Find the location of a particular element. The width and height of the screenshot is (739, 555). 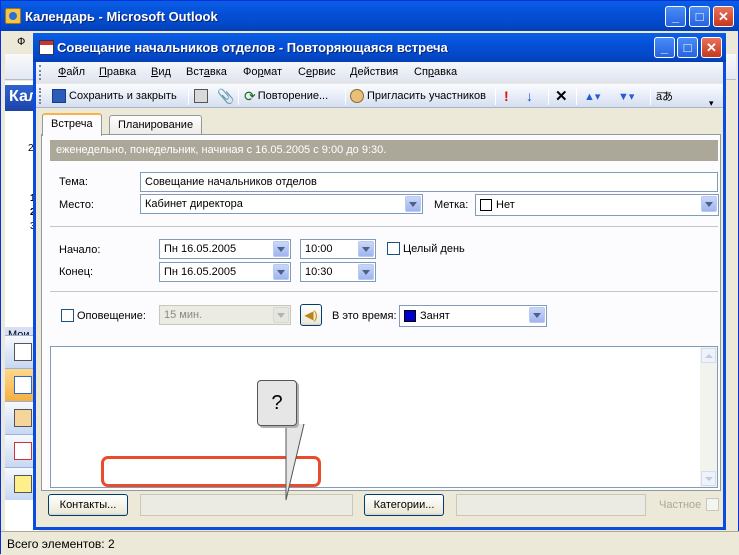

end-time-dropdown-button is located at coordinates (366, 272).